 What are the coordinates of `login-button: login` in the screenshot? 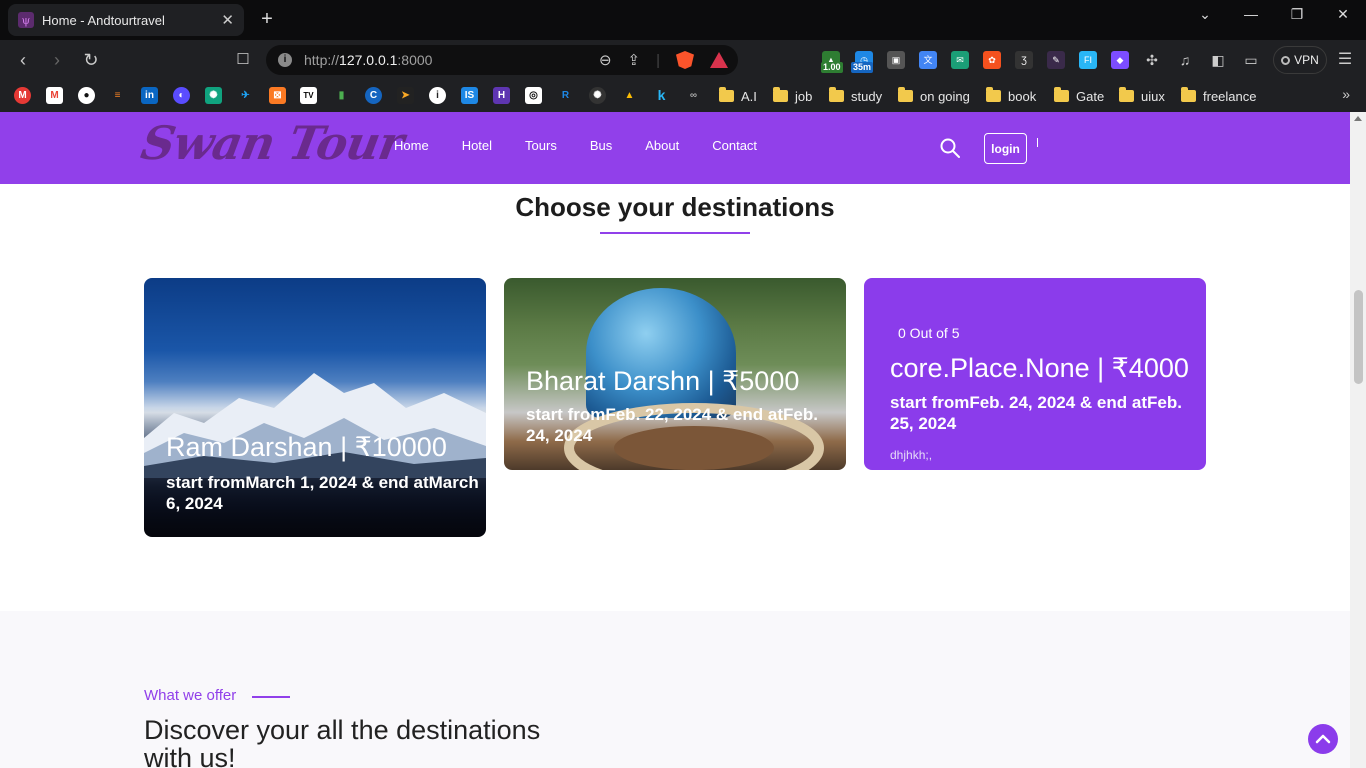 It's located at (1005, 148).